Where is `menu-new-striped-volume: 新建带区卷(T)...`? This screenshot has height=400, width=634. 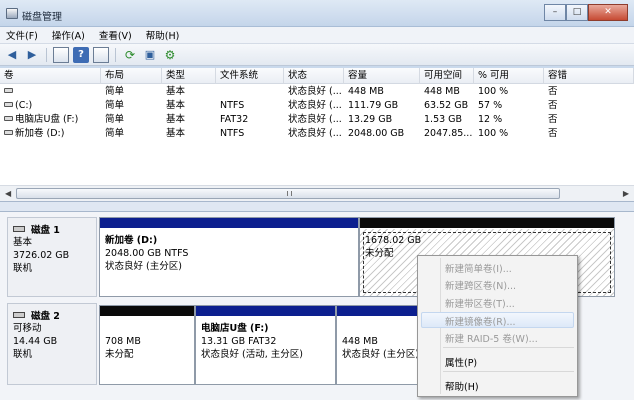
menu-new-striped-volume: 新建带区卷(T)... is located at coordinates (480, 303).